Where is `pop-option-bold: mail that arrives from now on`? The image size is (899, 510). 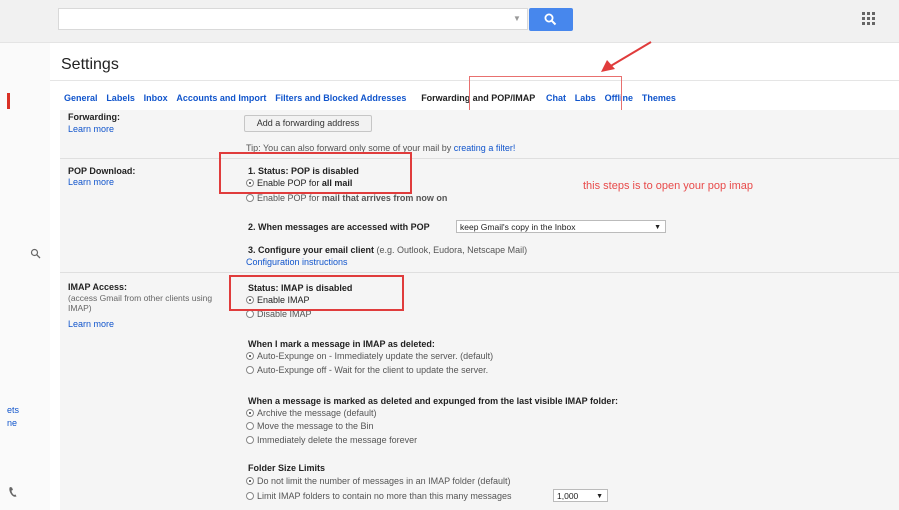
pop-option-bold: mail that arrives from now on is located at coordinates (384, 198).